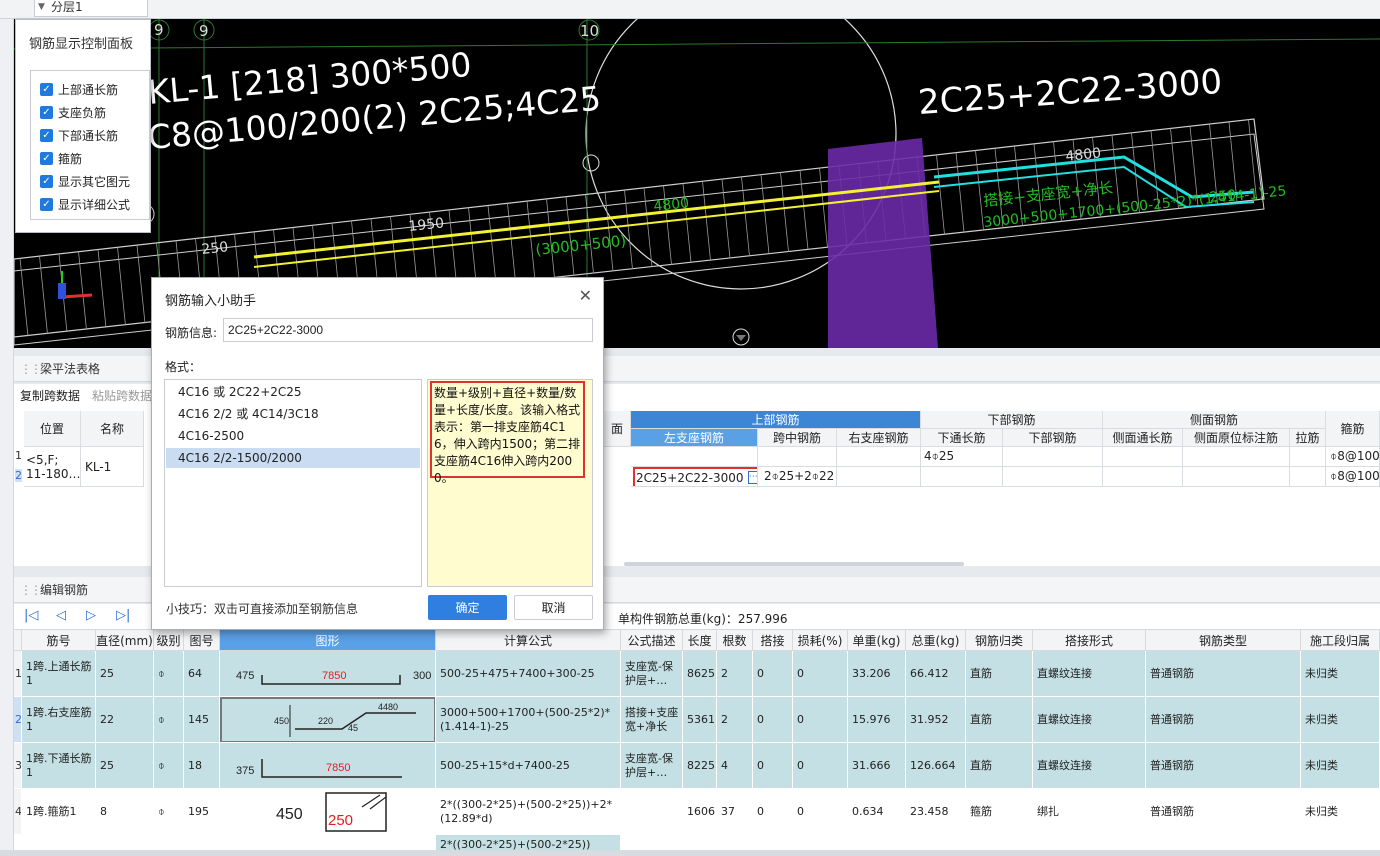  What do you see at coordinates (794, 564) in the screenshot?
I see `horizontal-scrollbar` at bounding box center [794, 564].